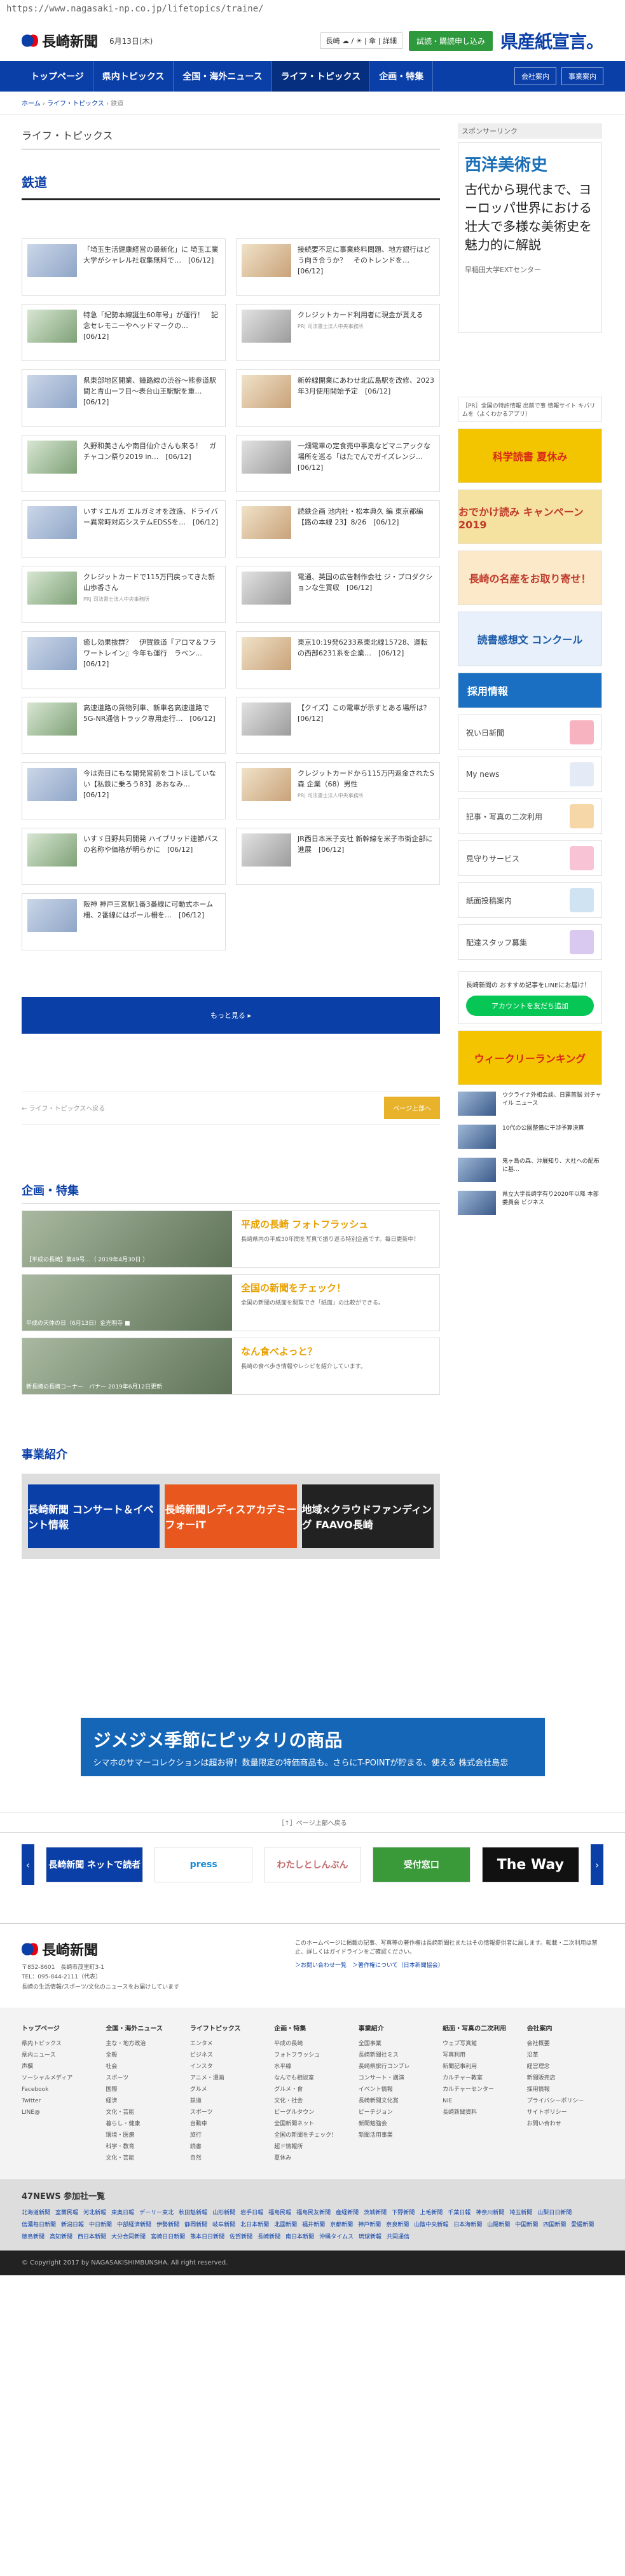 The height and width of the screenshot is (2576, 625). I want to click on sitemap-link: Facebook, so click(60, 2089).